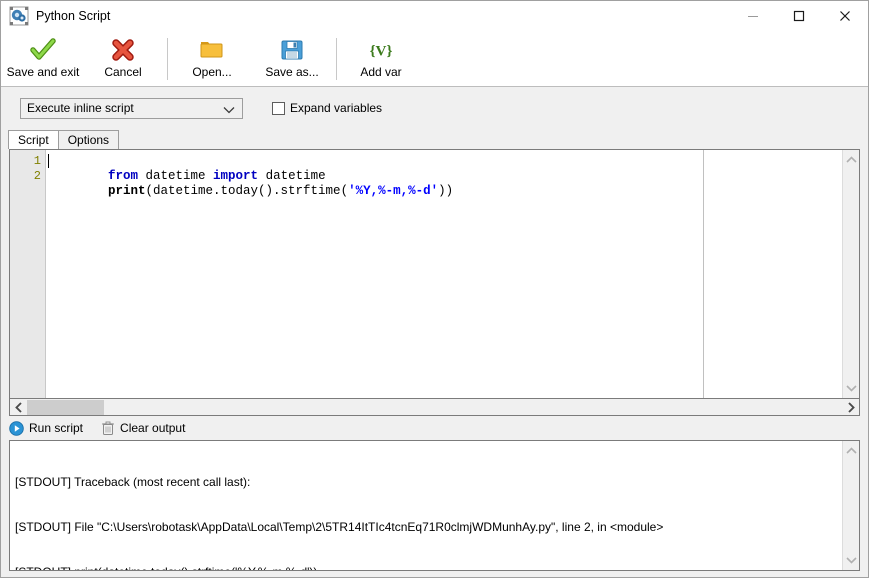 Image resolution: width=869 pixels, height=578 pixels. Describe the element at coordinates (434, 105) in the screenshot. I see `options-row: Execute inline script Expand variables` at that location.